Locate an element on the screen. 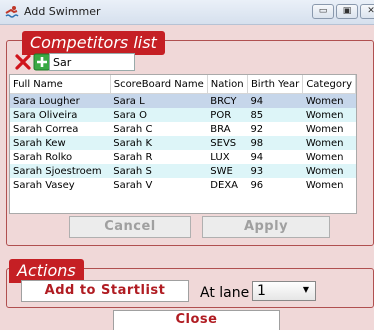 The width and height of the screenshot is (374, 330). cell-scoreboard-name: Sarah C is located at coordinates (133, 129).